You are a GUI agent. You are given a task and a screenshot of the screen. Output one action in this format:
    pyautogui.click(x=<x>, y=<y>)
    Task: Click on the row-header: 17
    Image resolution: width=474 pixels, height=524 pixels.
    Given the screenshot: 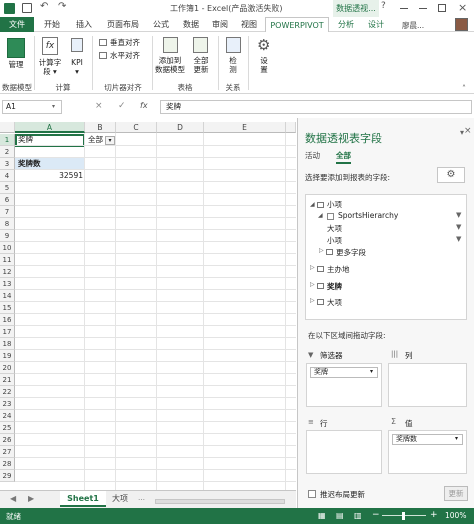 What is the action you would take?
    pyautogui.click(x=7, y=332)
    